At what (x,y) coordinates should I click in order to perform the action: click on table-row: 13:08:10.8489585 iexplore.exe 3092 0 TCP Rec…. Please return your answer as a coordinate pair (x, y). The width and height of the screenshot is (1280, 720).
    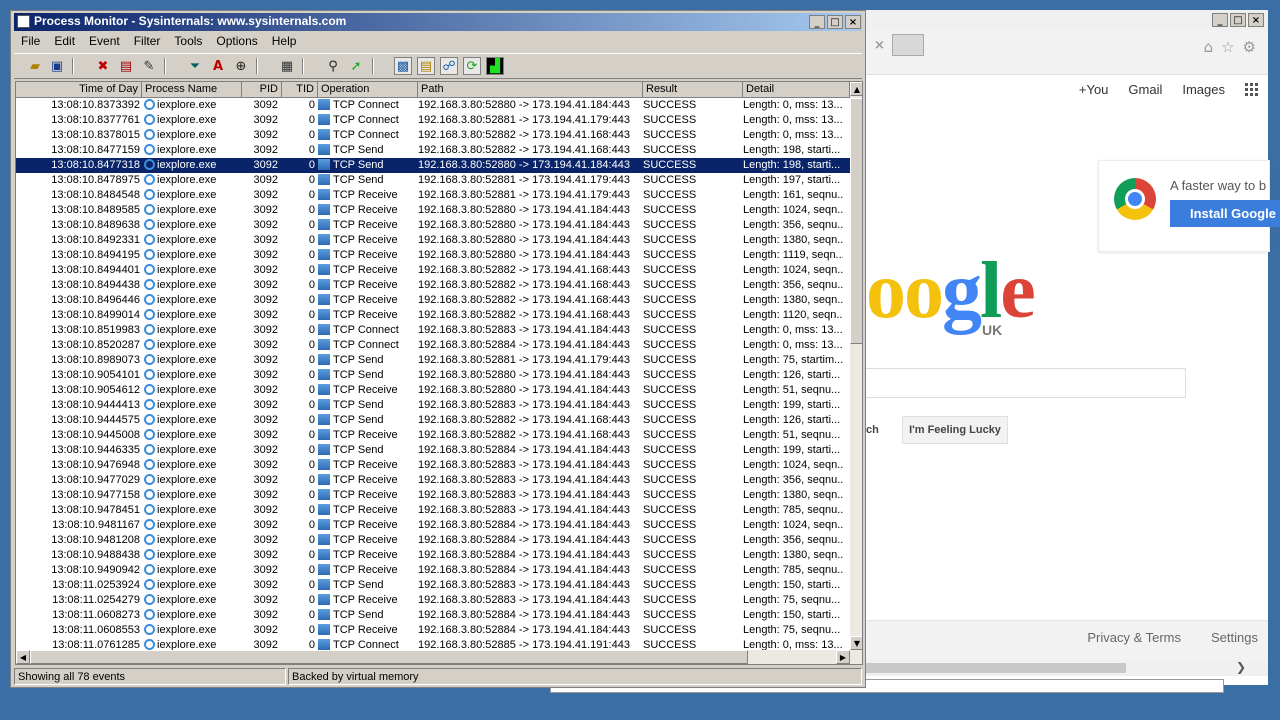
    Looking at the image, I should click on (433, 210).